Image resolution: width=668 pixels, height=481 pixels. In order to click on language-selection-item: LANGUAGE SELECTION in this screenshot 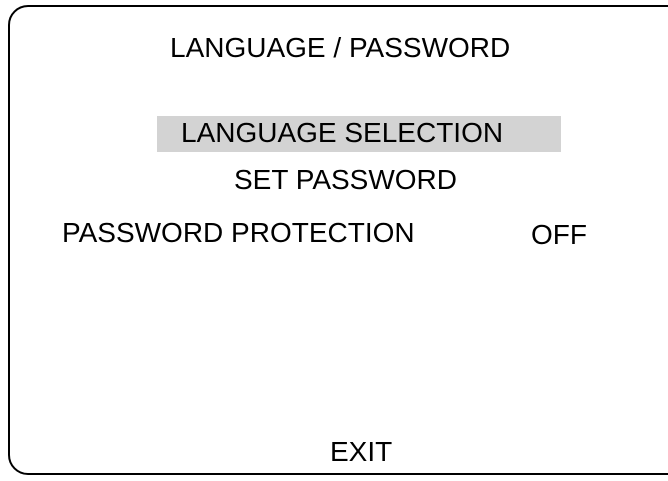, I will do `click(359, 134)`.